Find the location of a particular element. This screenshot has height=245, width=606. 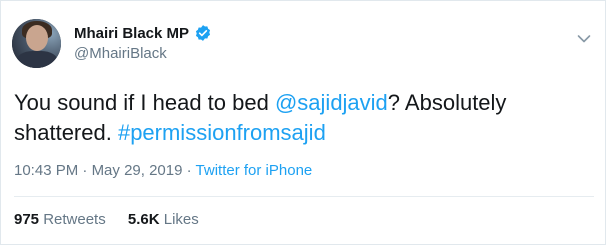

tweet-time: 10:43 PM is located at coordinates (46, 170).